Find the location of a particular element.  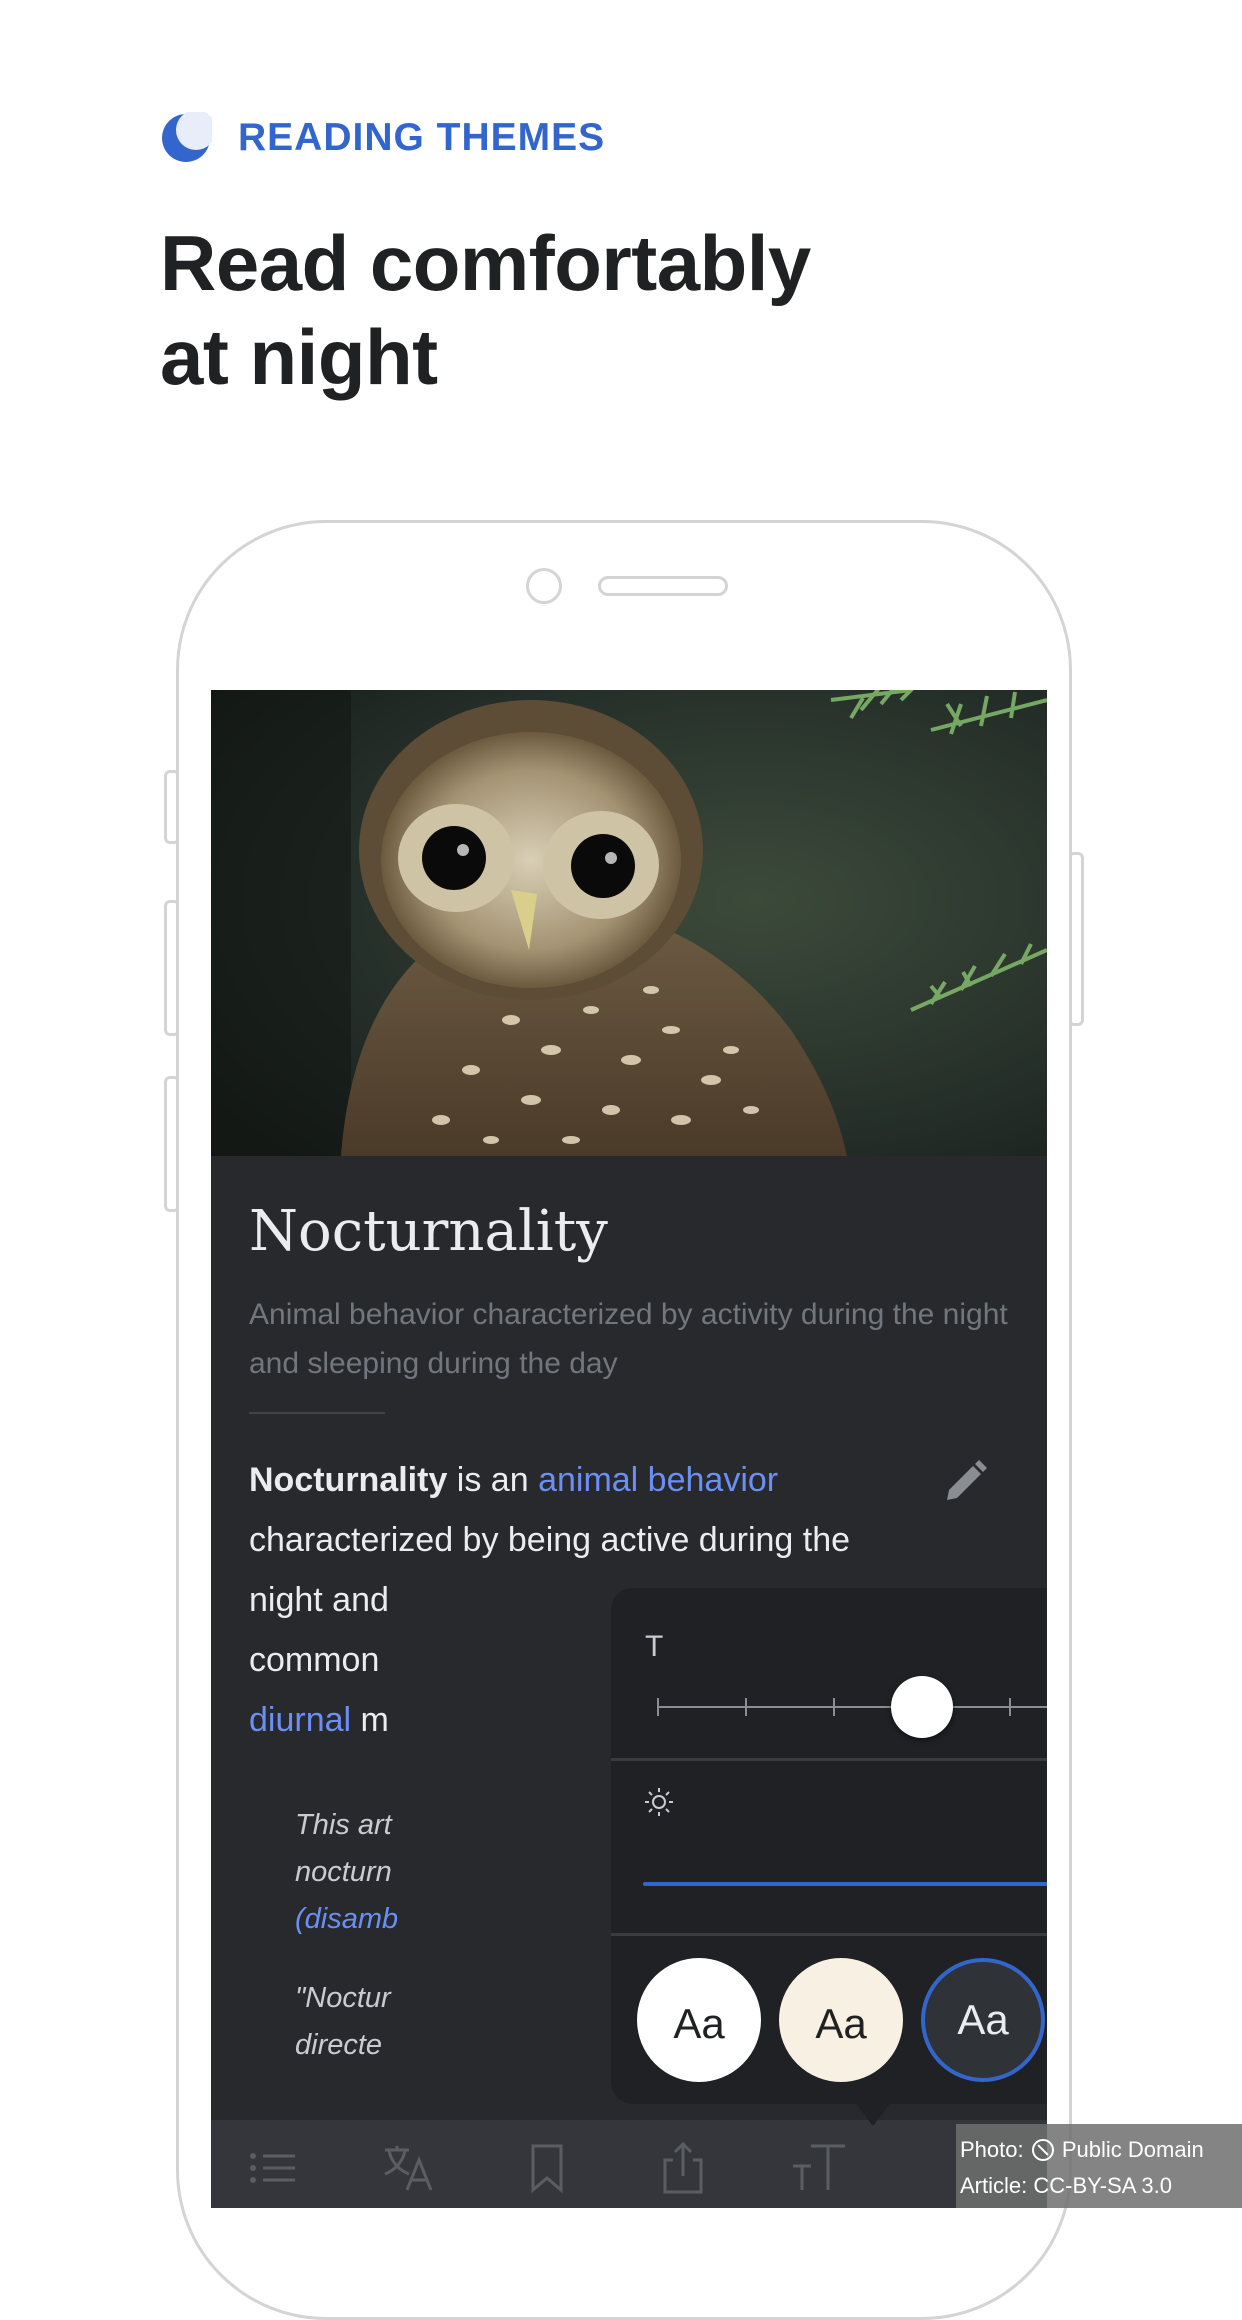

phone-camera is located at coordinates (544, 586).